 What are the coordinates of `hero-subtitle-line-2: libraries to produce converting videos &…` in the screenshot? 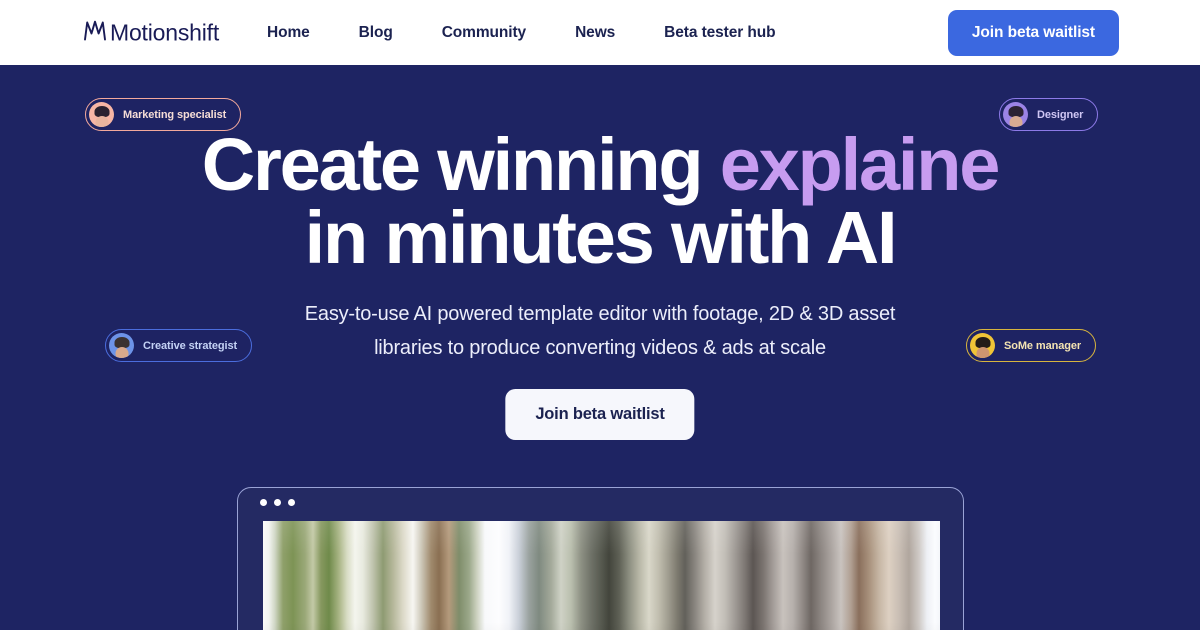 It's located at (600, 347).